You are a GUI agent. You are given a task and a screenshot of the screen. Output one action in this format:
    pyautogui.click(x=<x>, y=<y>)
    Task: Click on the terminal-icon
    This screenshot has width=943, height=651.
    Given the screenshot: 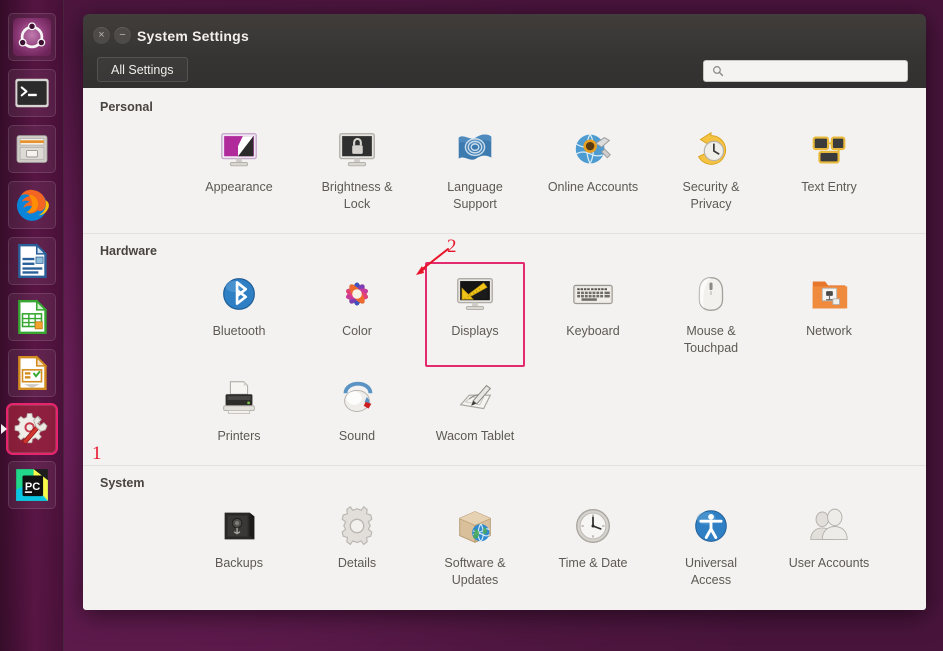 What is the action you would take?
    pyautogui.click(x=31, y=93)
    